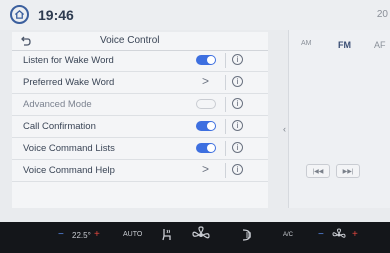  I want to click on setting-label: Voice Command Lists, so click(69, 148).